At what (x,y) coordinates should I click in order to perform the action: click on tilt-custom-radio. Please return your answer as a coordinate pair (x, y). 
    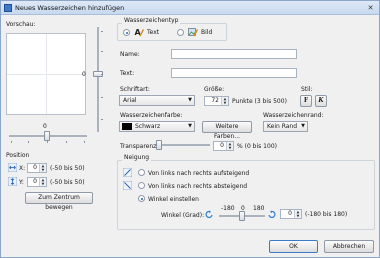
    Looking at the image, I should click on (141, 198).